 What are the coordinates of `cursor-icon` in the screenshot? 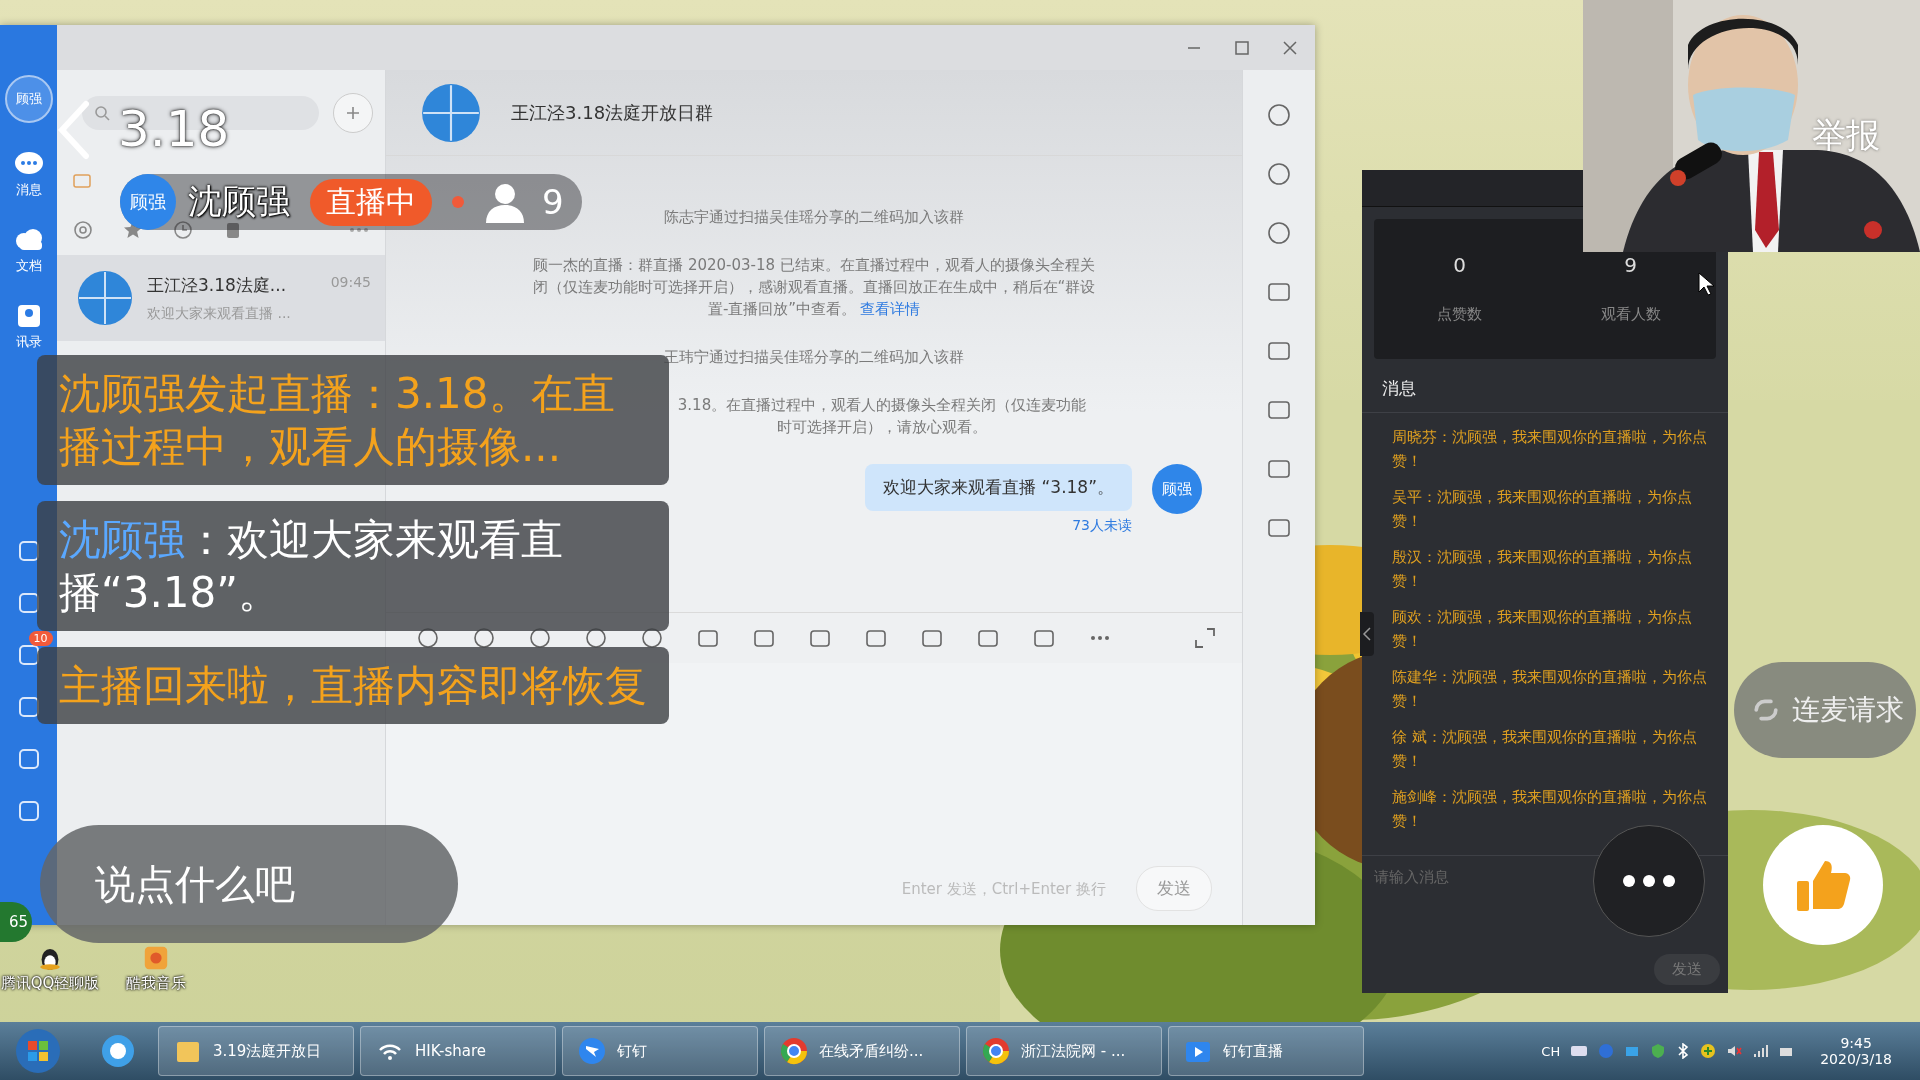 It's located at (1706, 284).